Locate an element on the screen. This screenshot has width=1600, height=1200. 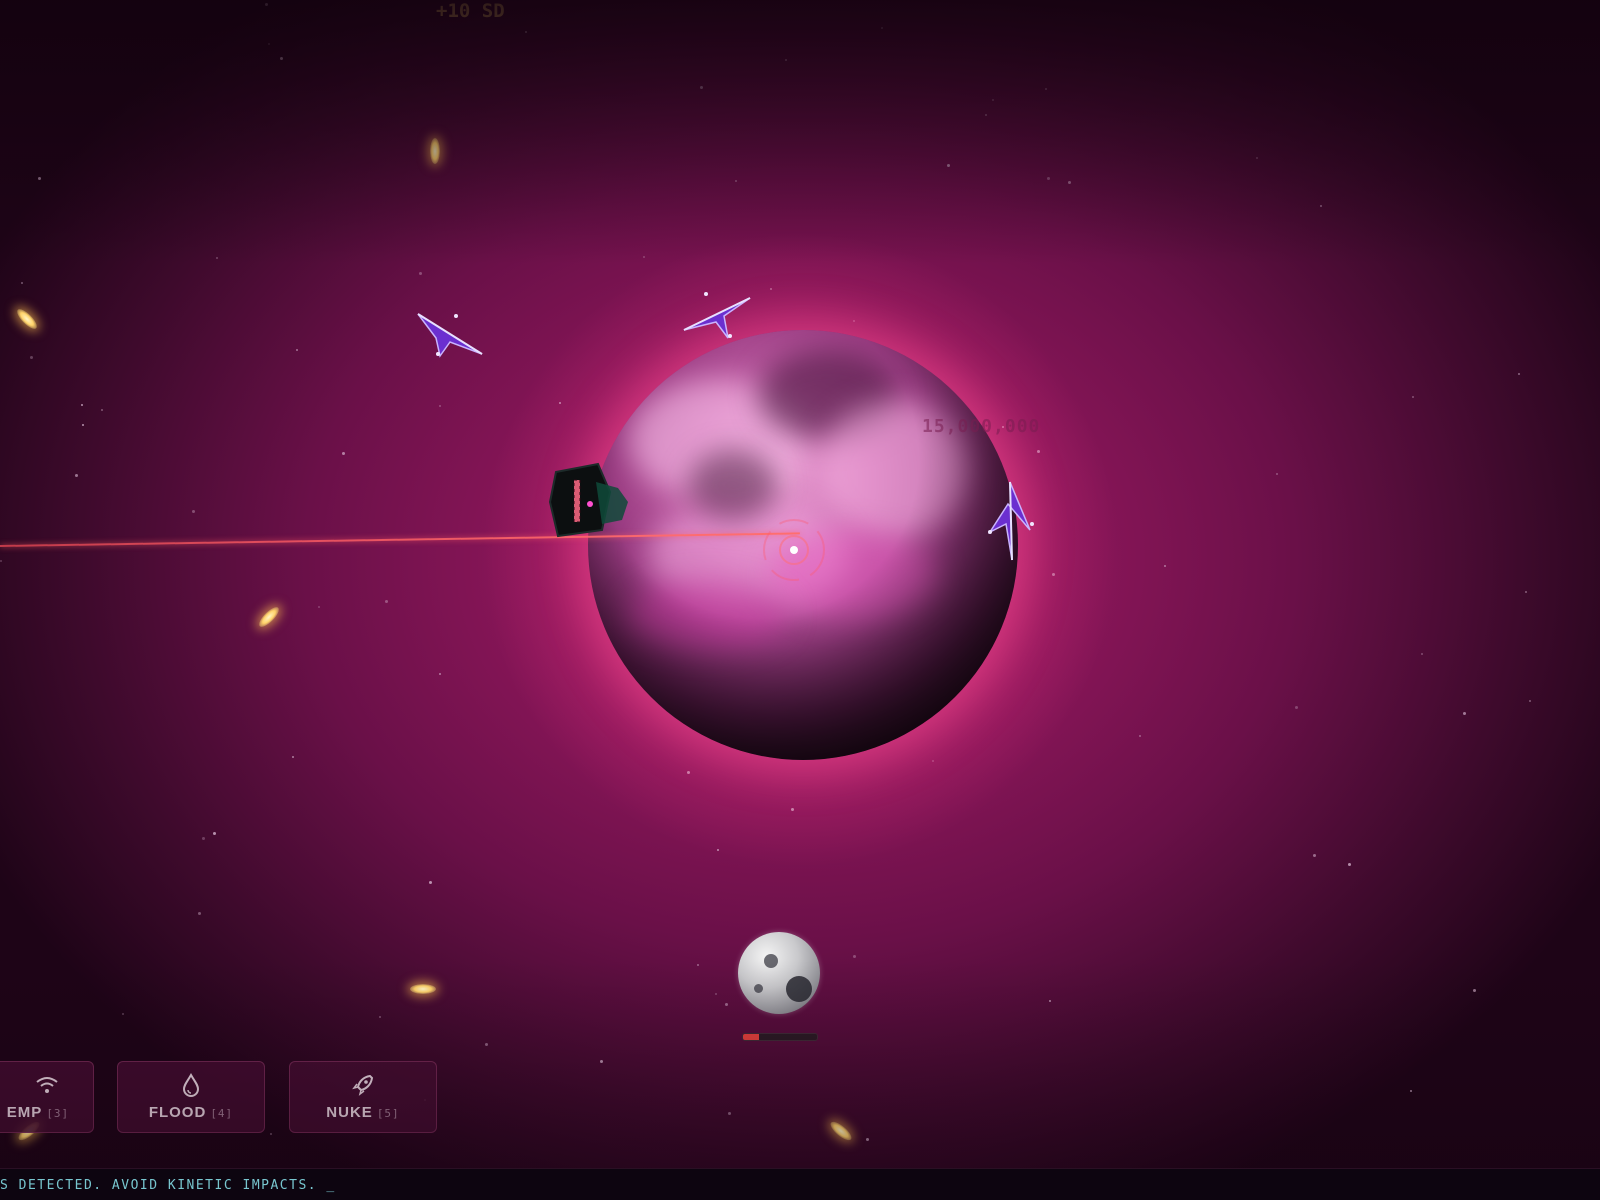
moon-health-bar is located at coordinates (780, 1037).